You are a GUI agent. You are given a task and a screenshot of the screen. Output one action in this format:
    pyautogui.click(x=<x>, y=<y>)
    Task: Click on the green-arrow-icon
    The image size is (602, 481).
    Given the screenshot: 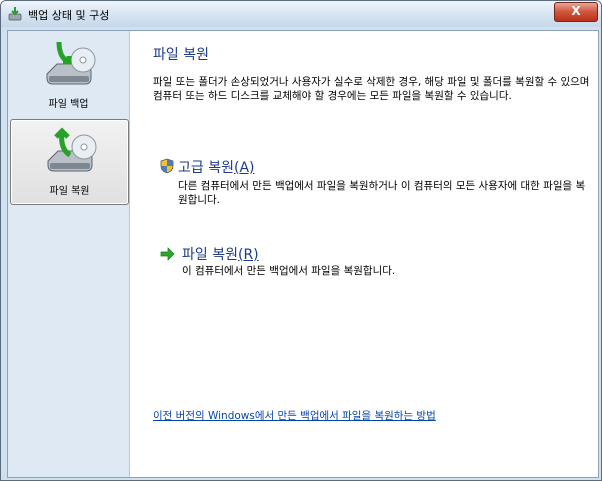 What is the action you would take?
    pyautogui.click(x=167, y=254)
    